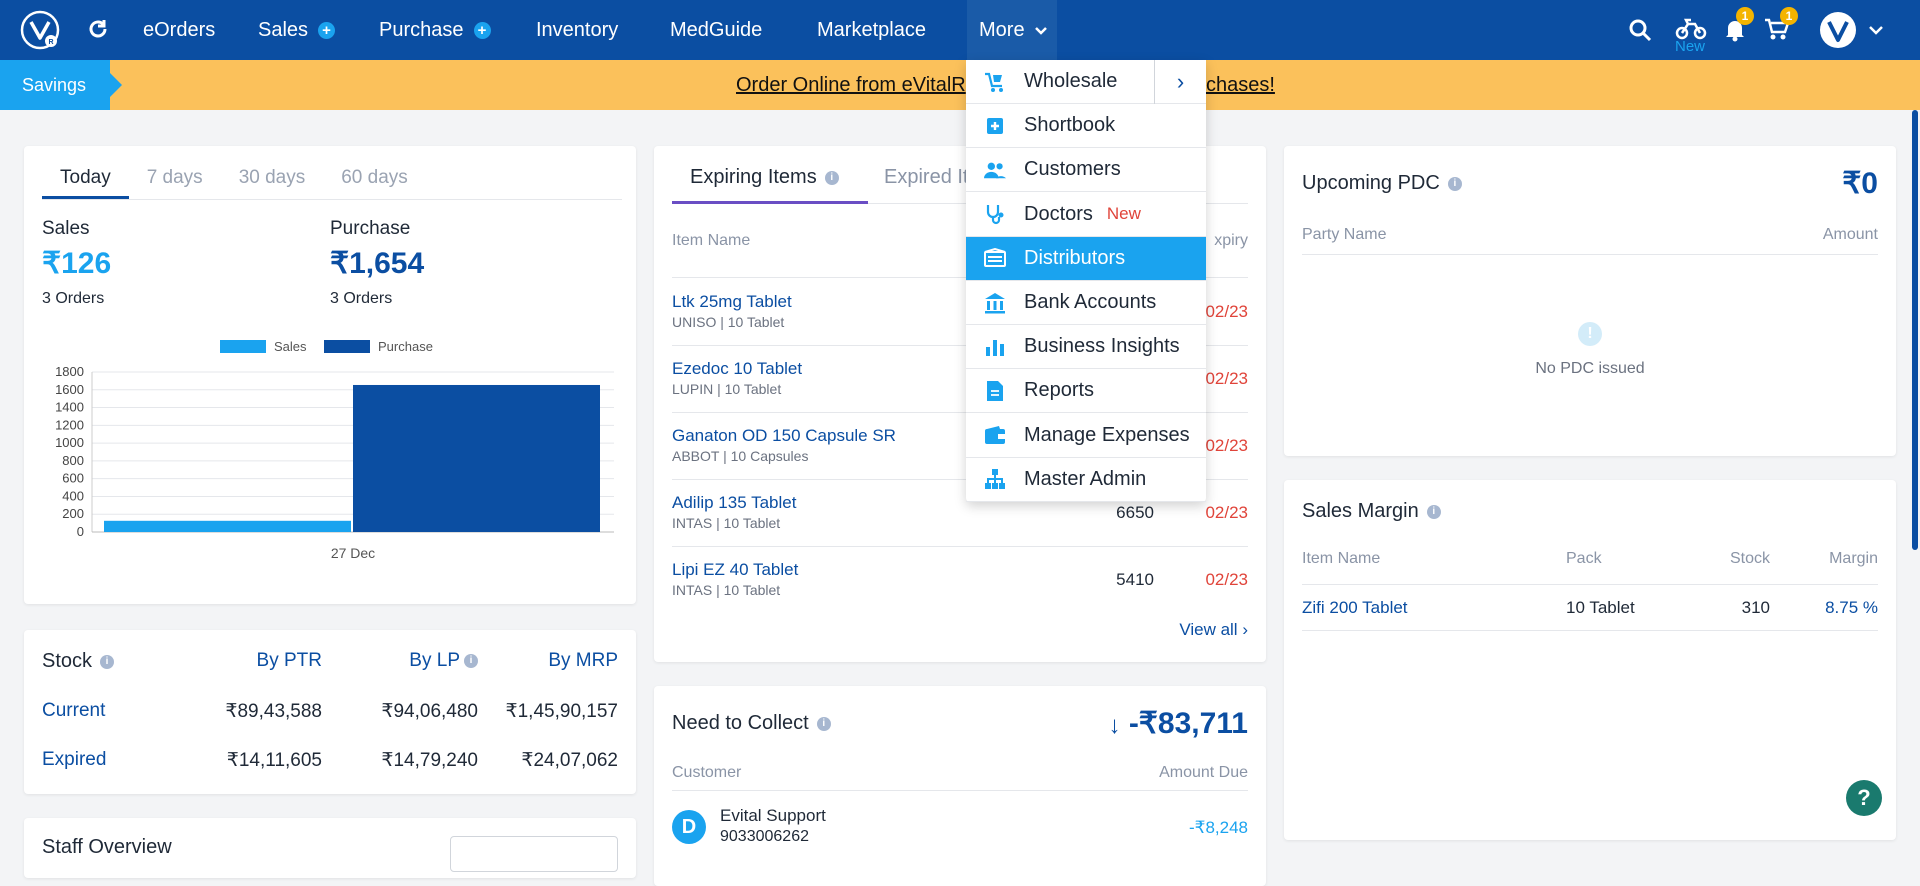  What do you see at coordinates (85, 172) in the screenshot?
I see `tab-today: Today` at bounding box center [85, 172].